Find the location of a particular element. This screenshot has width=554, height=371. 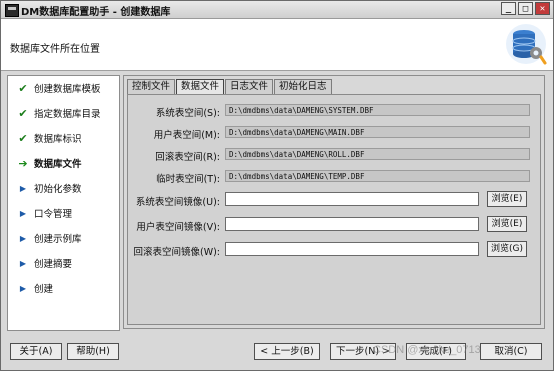

main-mirror-row: 用户表空间镜像(V): 浏览(E) is located at coordinates (334, 224).